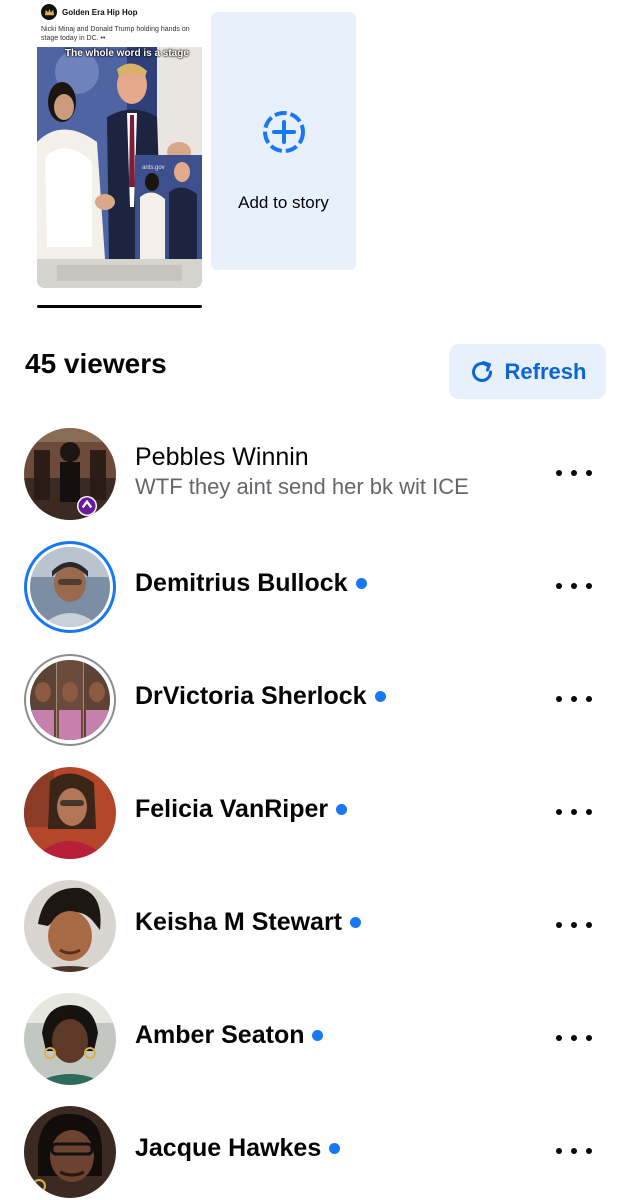 This screenshot has height=1200, width=633. I want to click on viewer-row: Amber Seaton, so click(316, 1038).